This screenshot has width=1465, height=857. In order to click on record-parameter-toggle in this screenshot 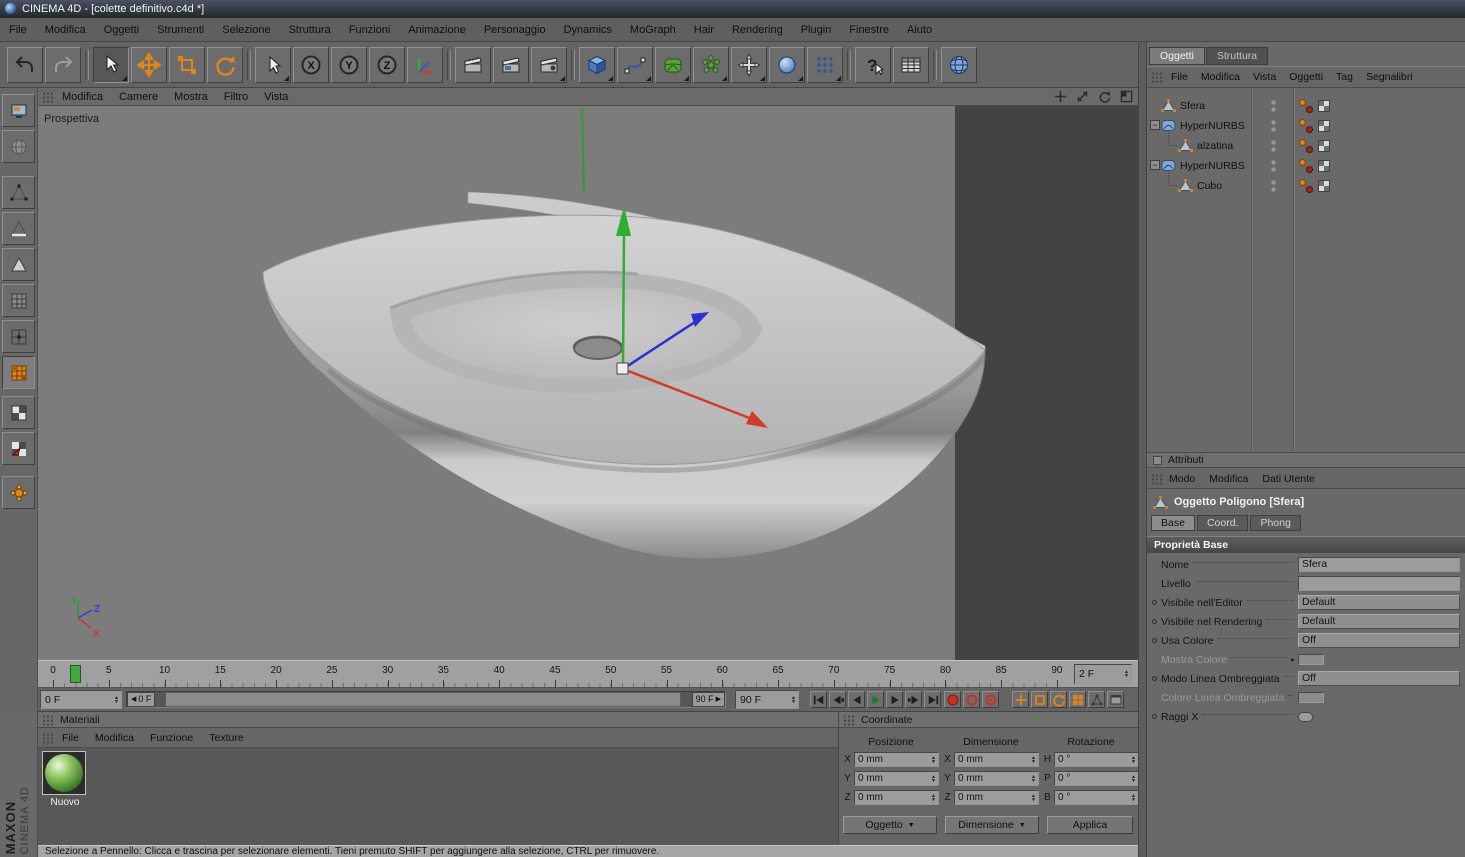, I will do `click(1077, 699)`.